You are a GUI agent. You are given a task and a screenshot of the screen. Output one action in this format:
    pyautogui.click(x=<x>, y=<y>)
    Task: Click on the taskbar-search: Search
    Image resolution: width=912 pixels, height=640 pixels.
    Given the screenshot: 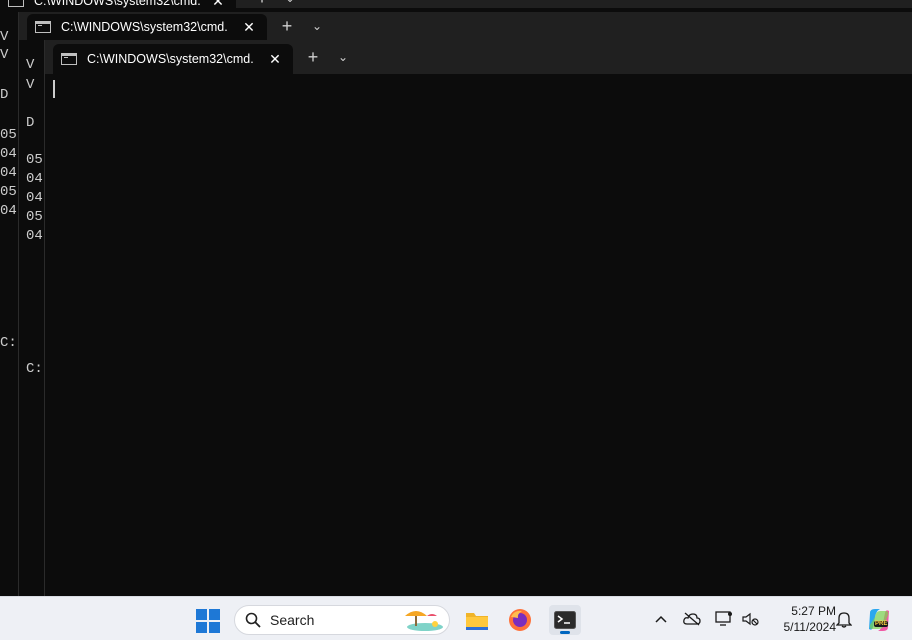 What is the action you would take?
    pyautogui.click(x=342, y=620)
    